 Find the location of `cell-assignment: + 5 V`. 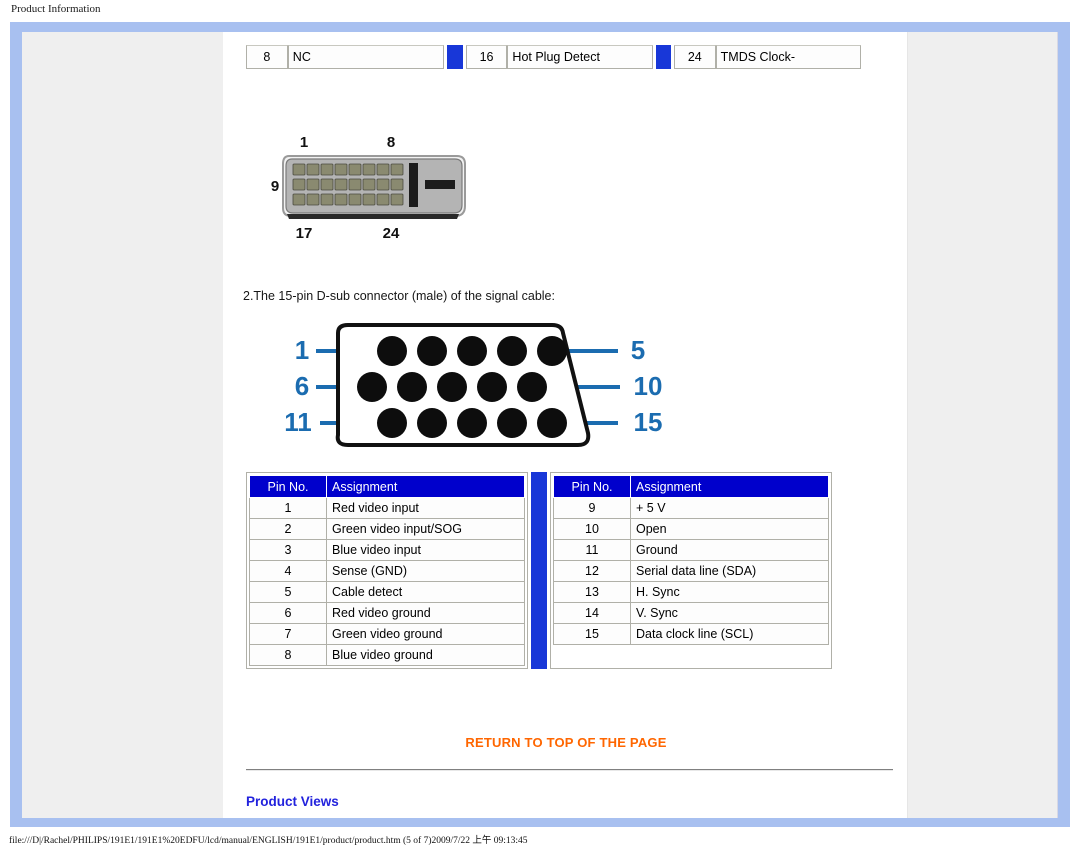

cell-assignment: + 5 V is located at coordinates (729, 508).